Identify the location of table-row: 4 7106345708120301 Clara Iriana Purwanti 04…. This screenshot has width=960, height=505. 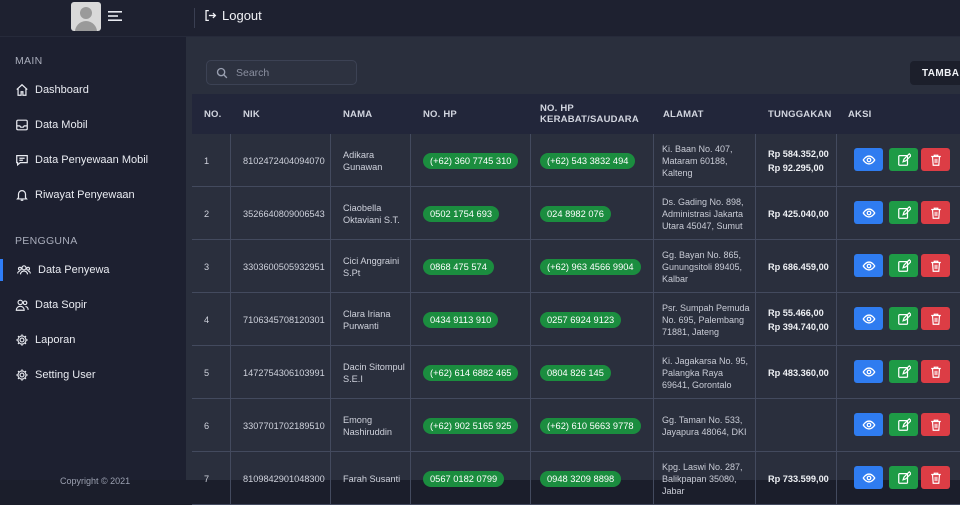
(576, 319).